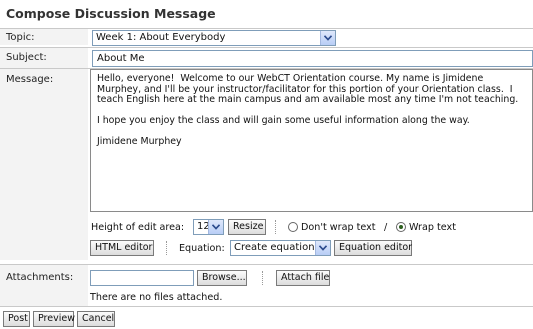  What do you see at coordinates (247, 227) in the screenshot?
I see `resize-button: Resize` at bounding box center [247, 227].